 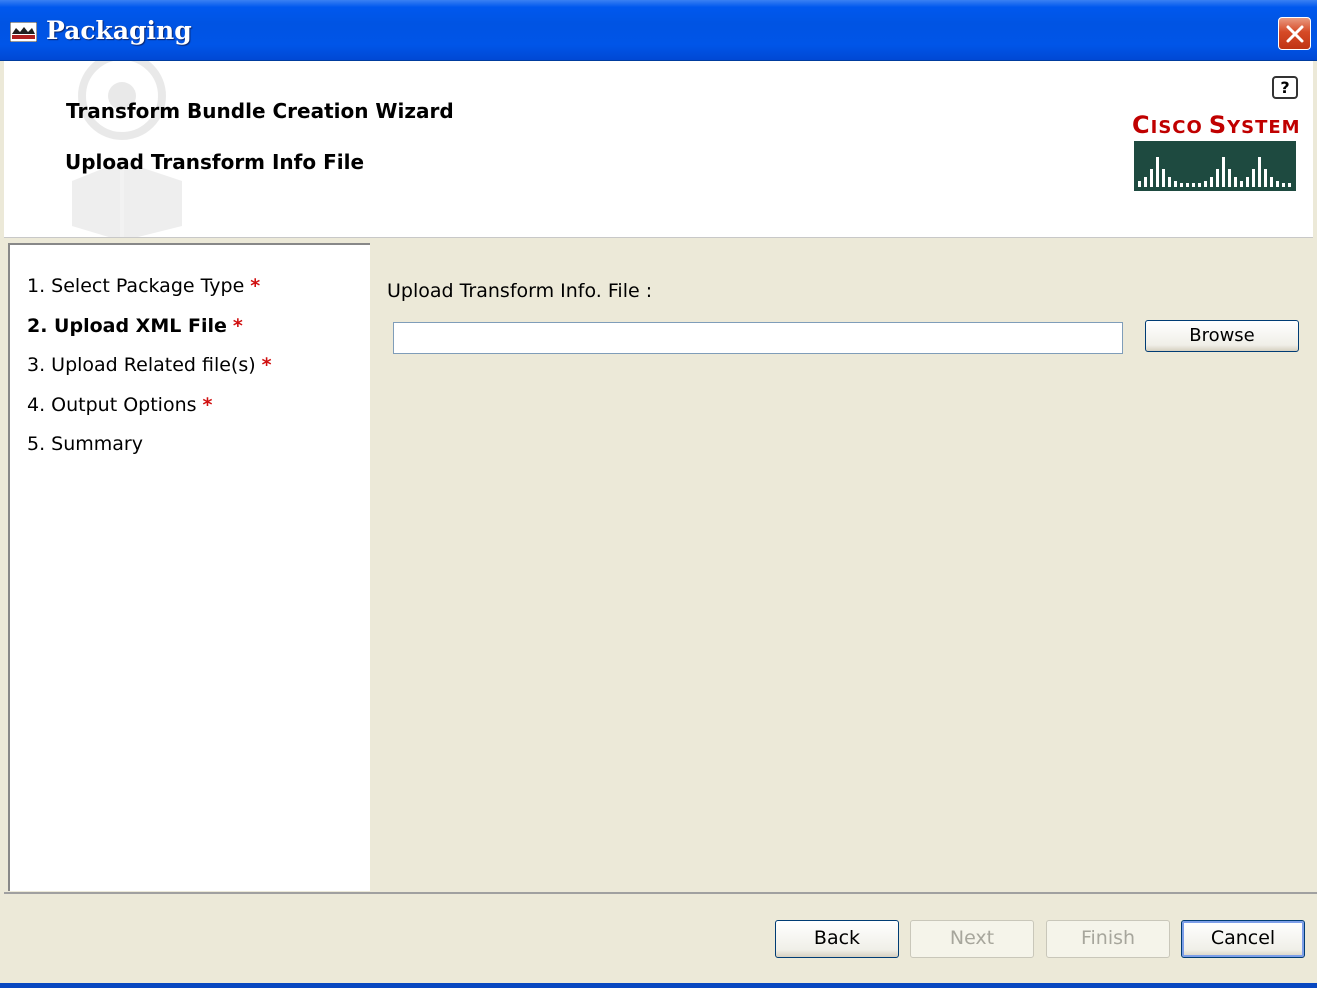 I want to click on step-select-package-type: 1. Select Package Type *, so click(x=143, y=286).